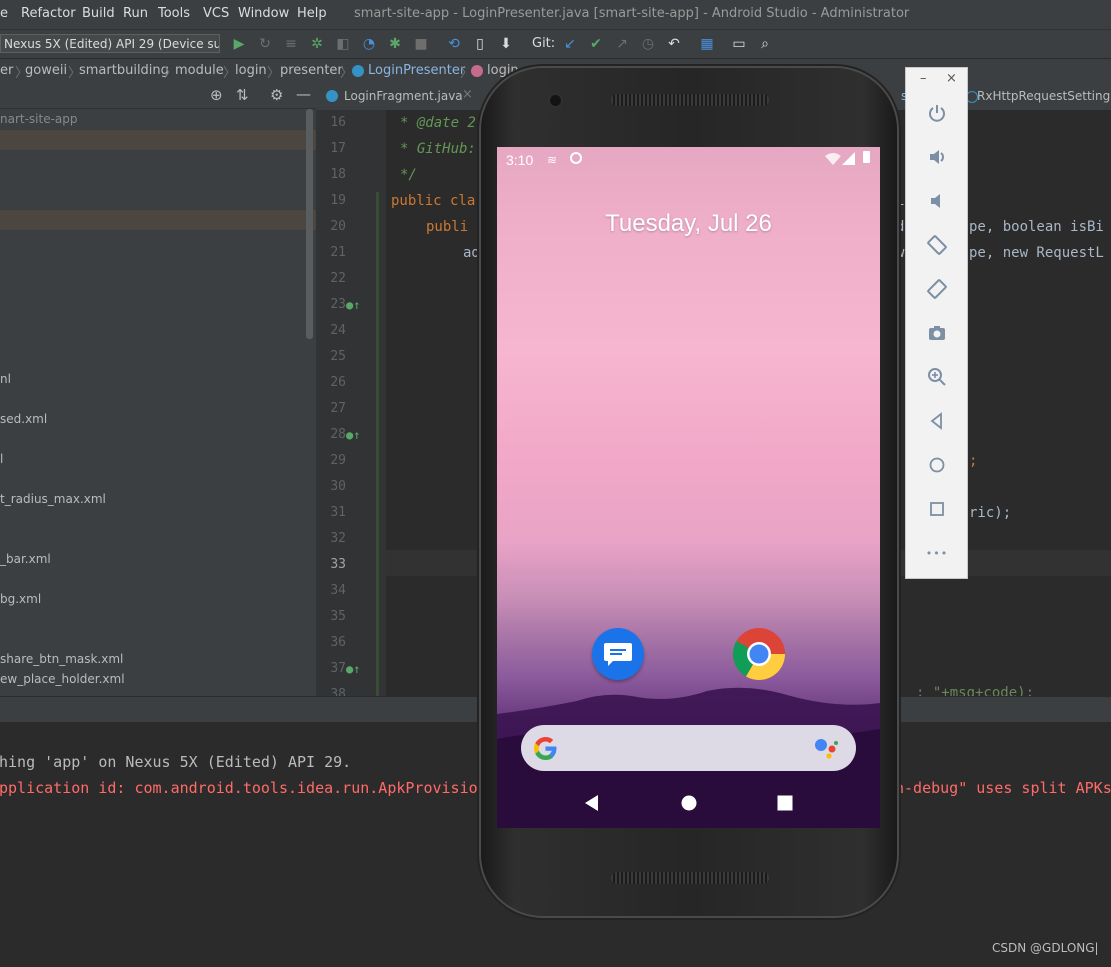  I want to click on menu-build: Build, so click(98, 13).